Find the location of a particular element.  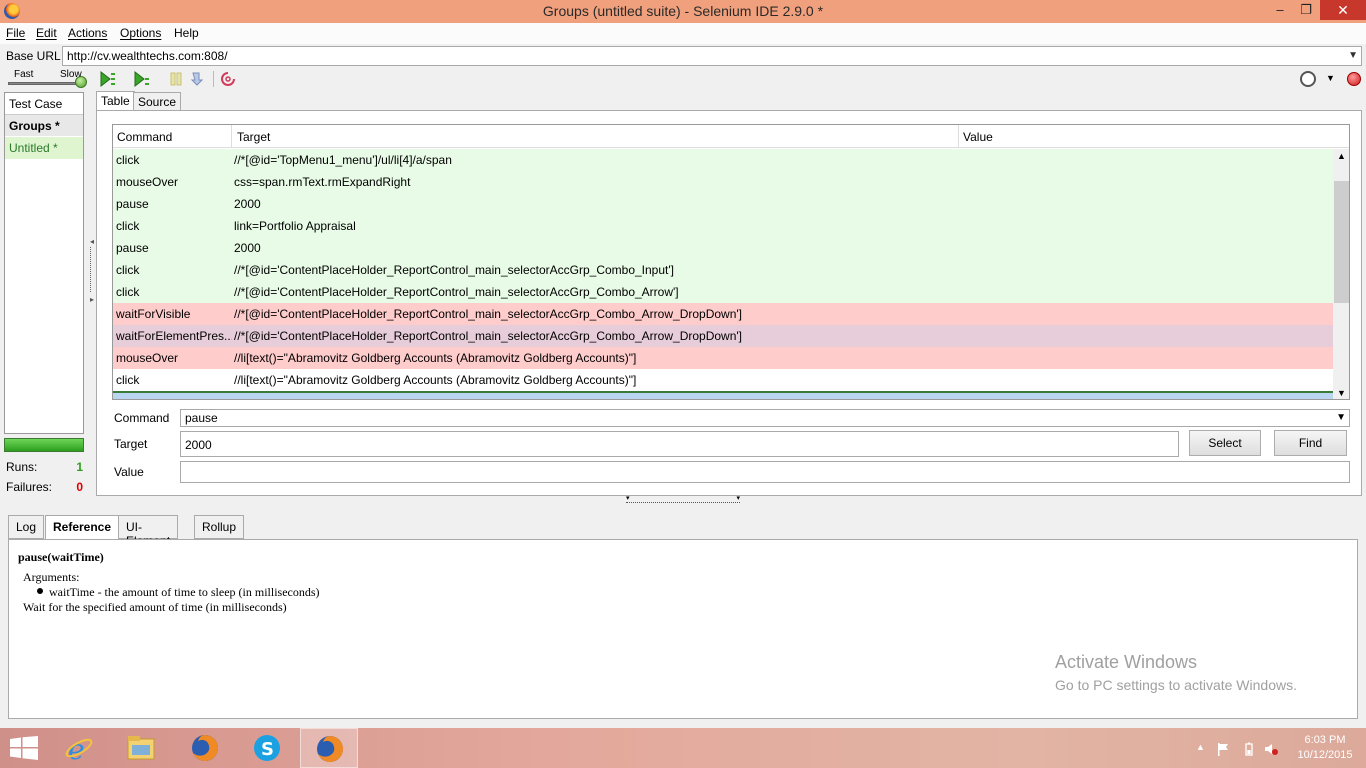

action-center-flag-icon is located at coordinates (1223, 749).